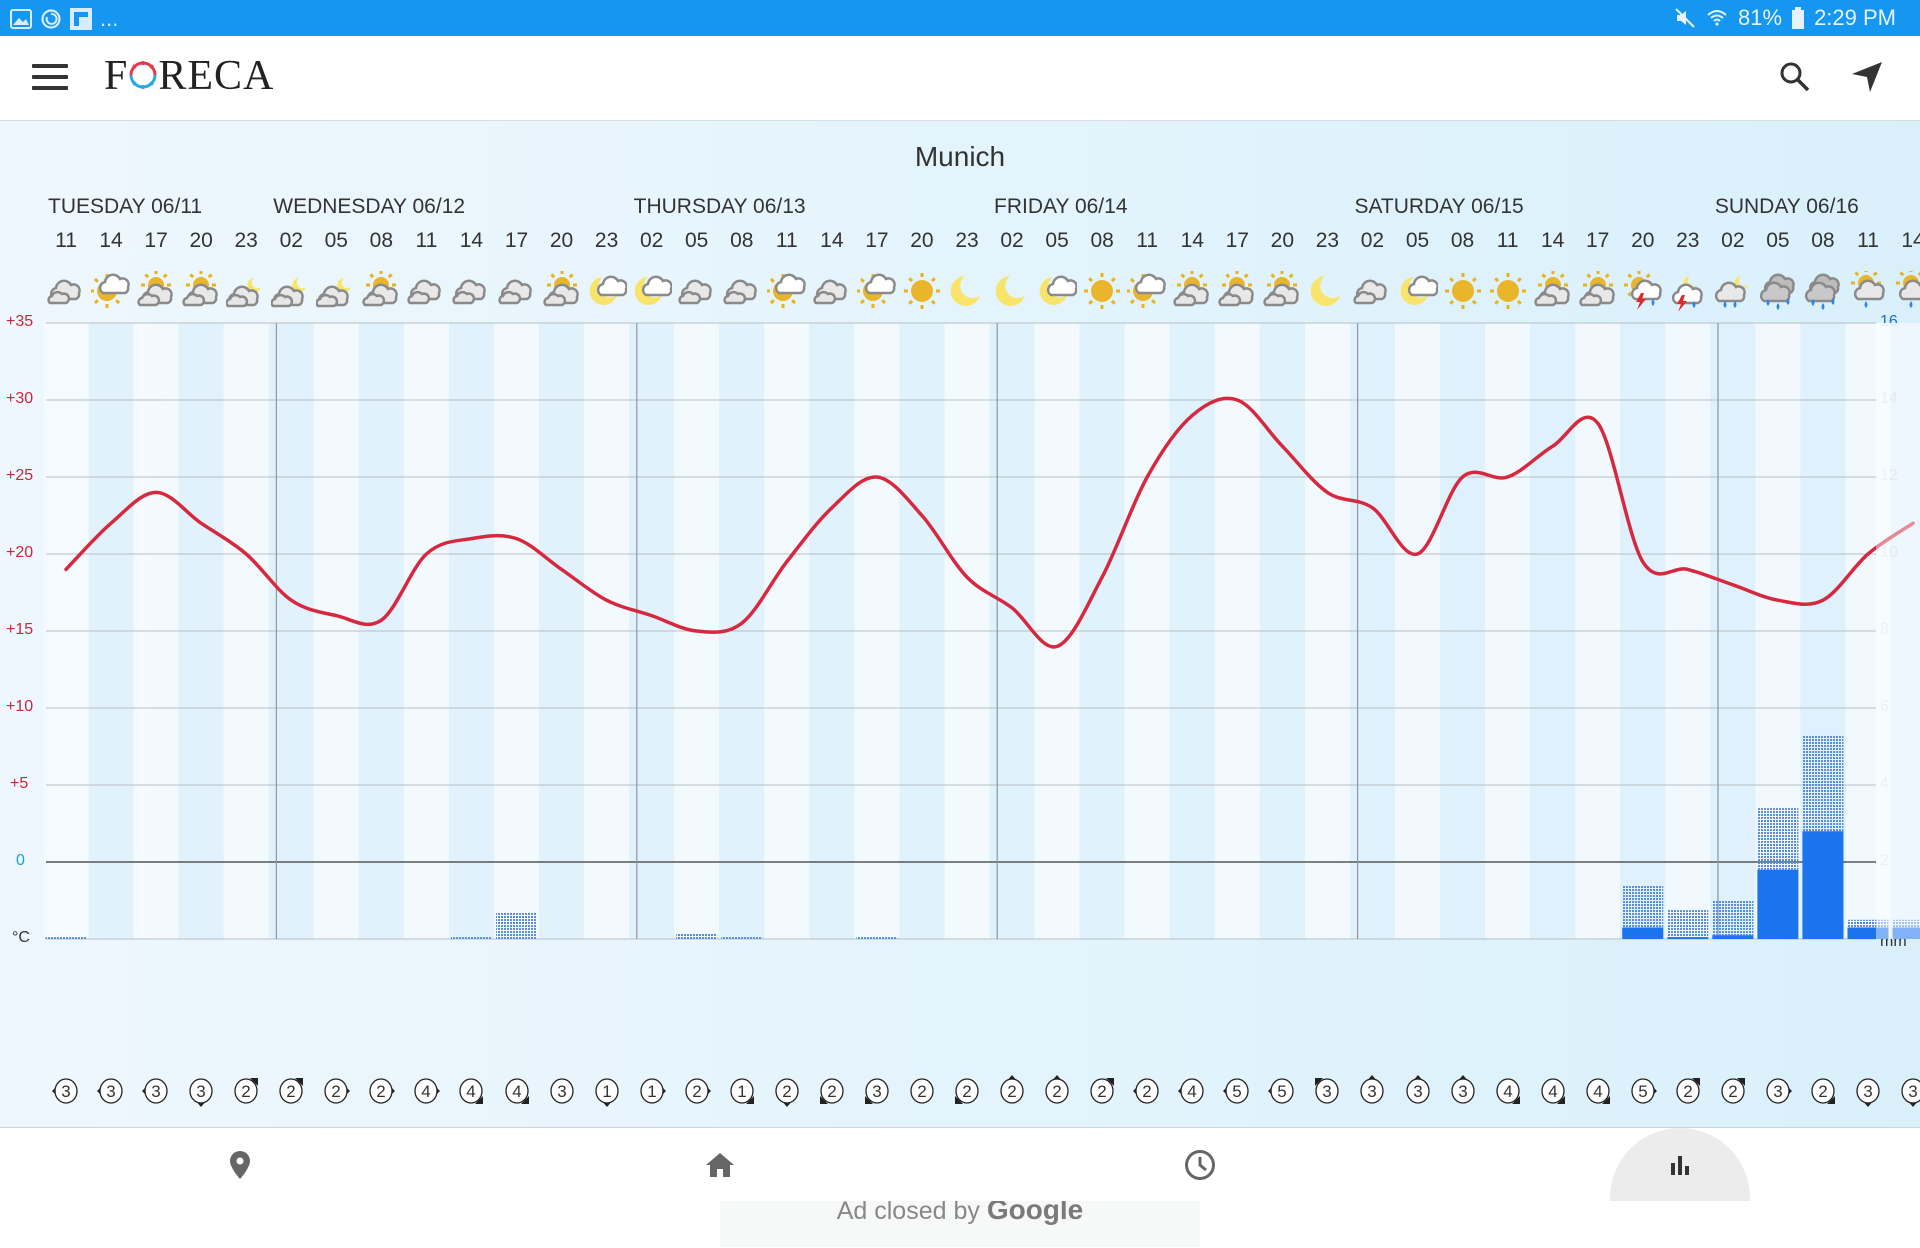 This screenshot has height=1248, width=1920. I want to click on home-icon, so click(720, 1165).